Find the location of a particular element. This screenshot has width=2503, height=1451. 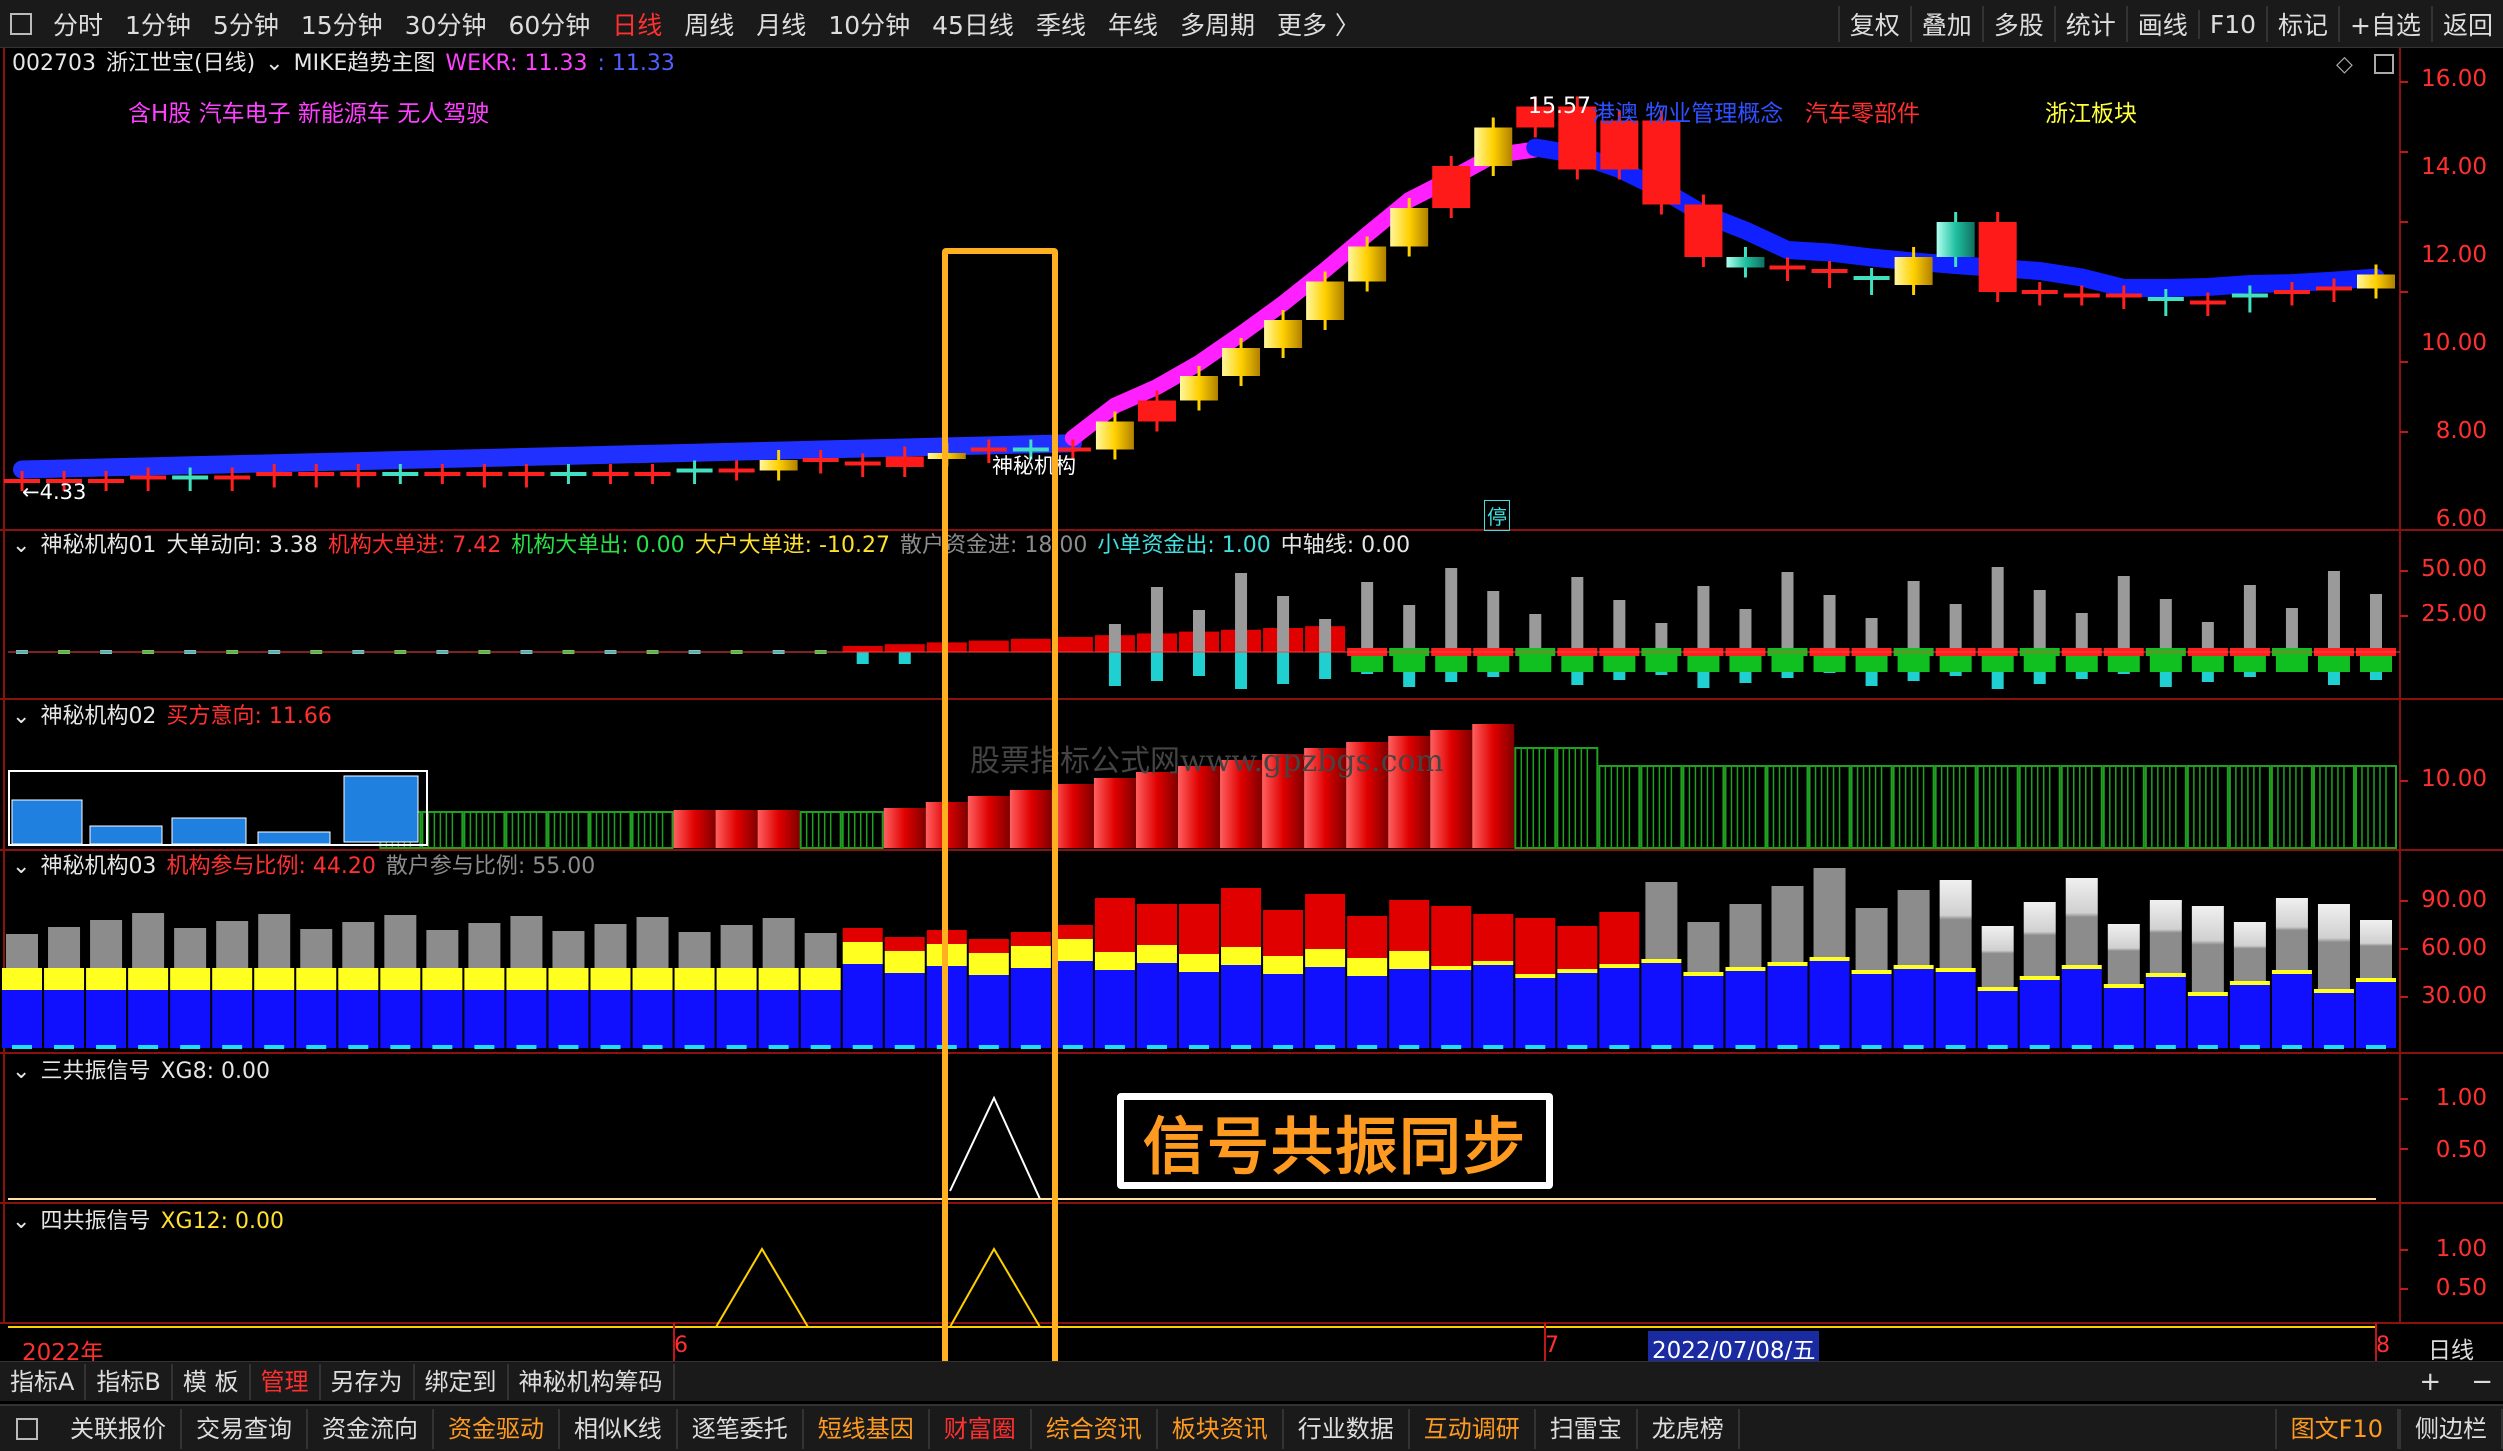

function-button-0: 关联报价 is located at coordinates (119, 1428).